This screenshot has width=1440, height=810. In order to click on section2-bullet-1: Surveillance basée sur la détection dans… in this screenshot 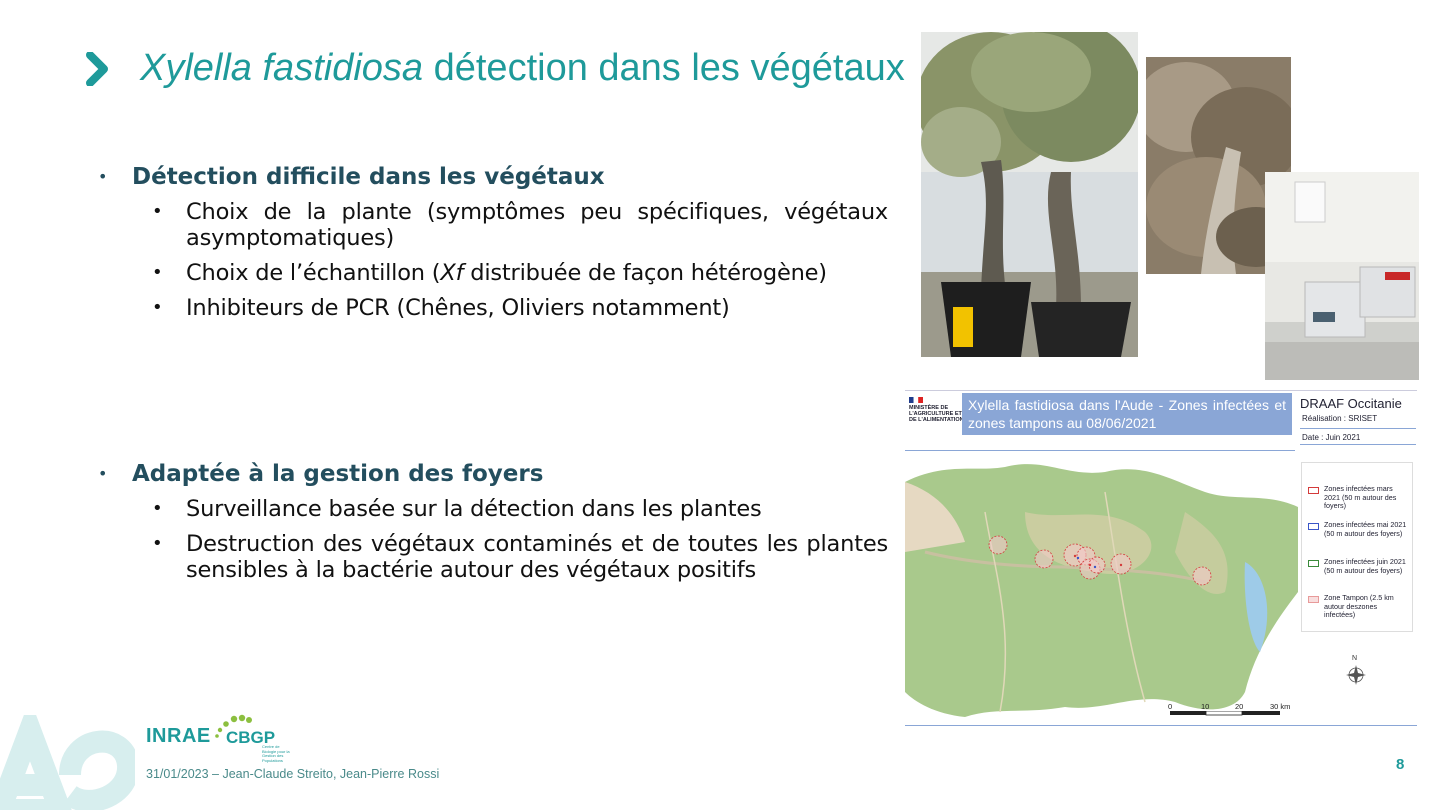, I will do `click(493, 509)`.